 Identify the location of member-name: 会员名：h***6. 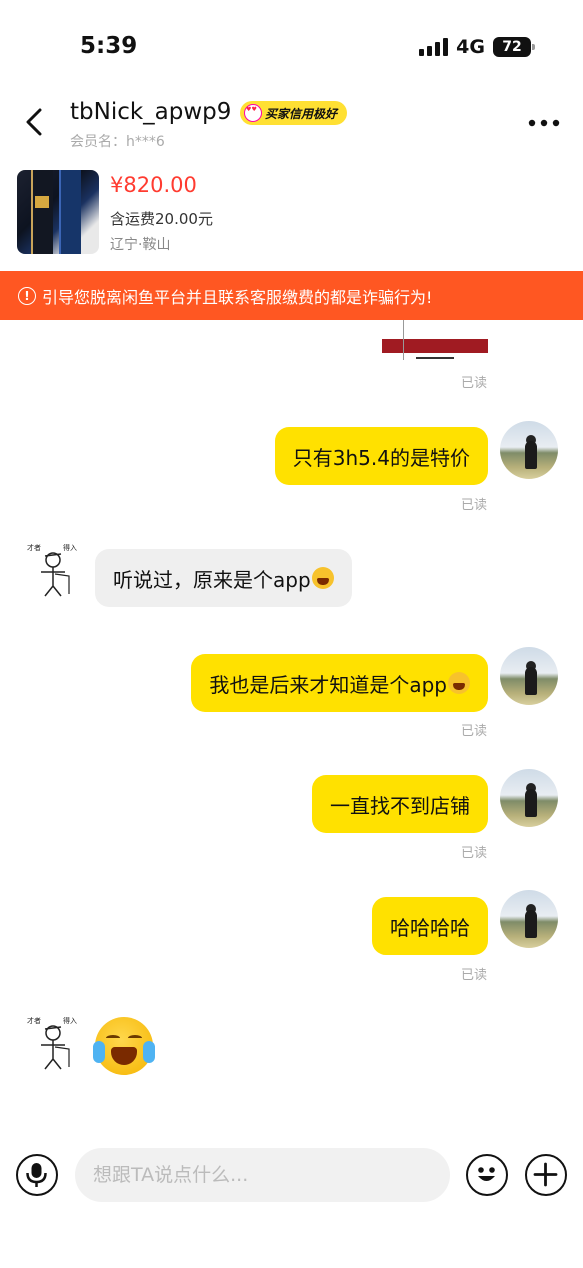
(117, 142).